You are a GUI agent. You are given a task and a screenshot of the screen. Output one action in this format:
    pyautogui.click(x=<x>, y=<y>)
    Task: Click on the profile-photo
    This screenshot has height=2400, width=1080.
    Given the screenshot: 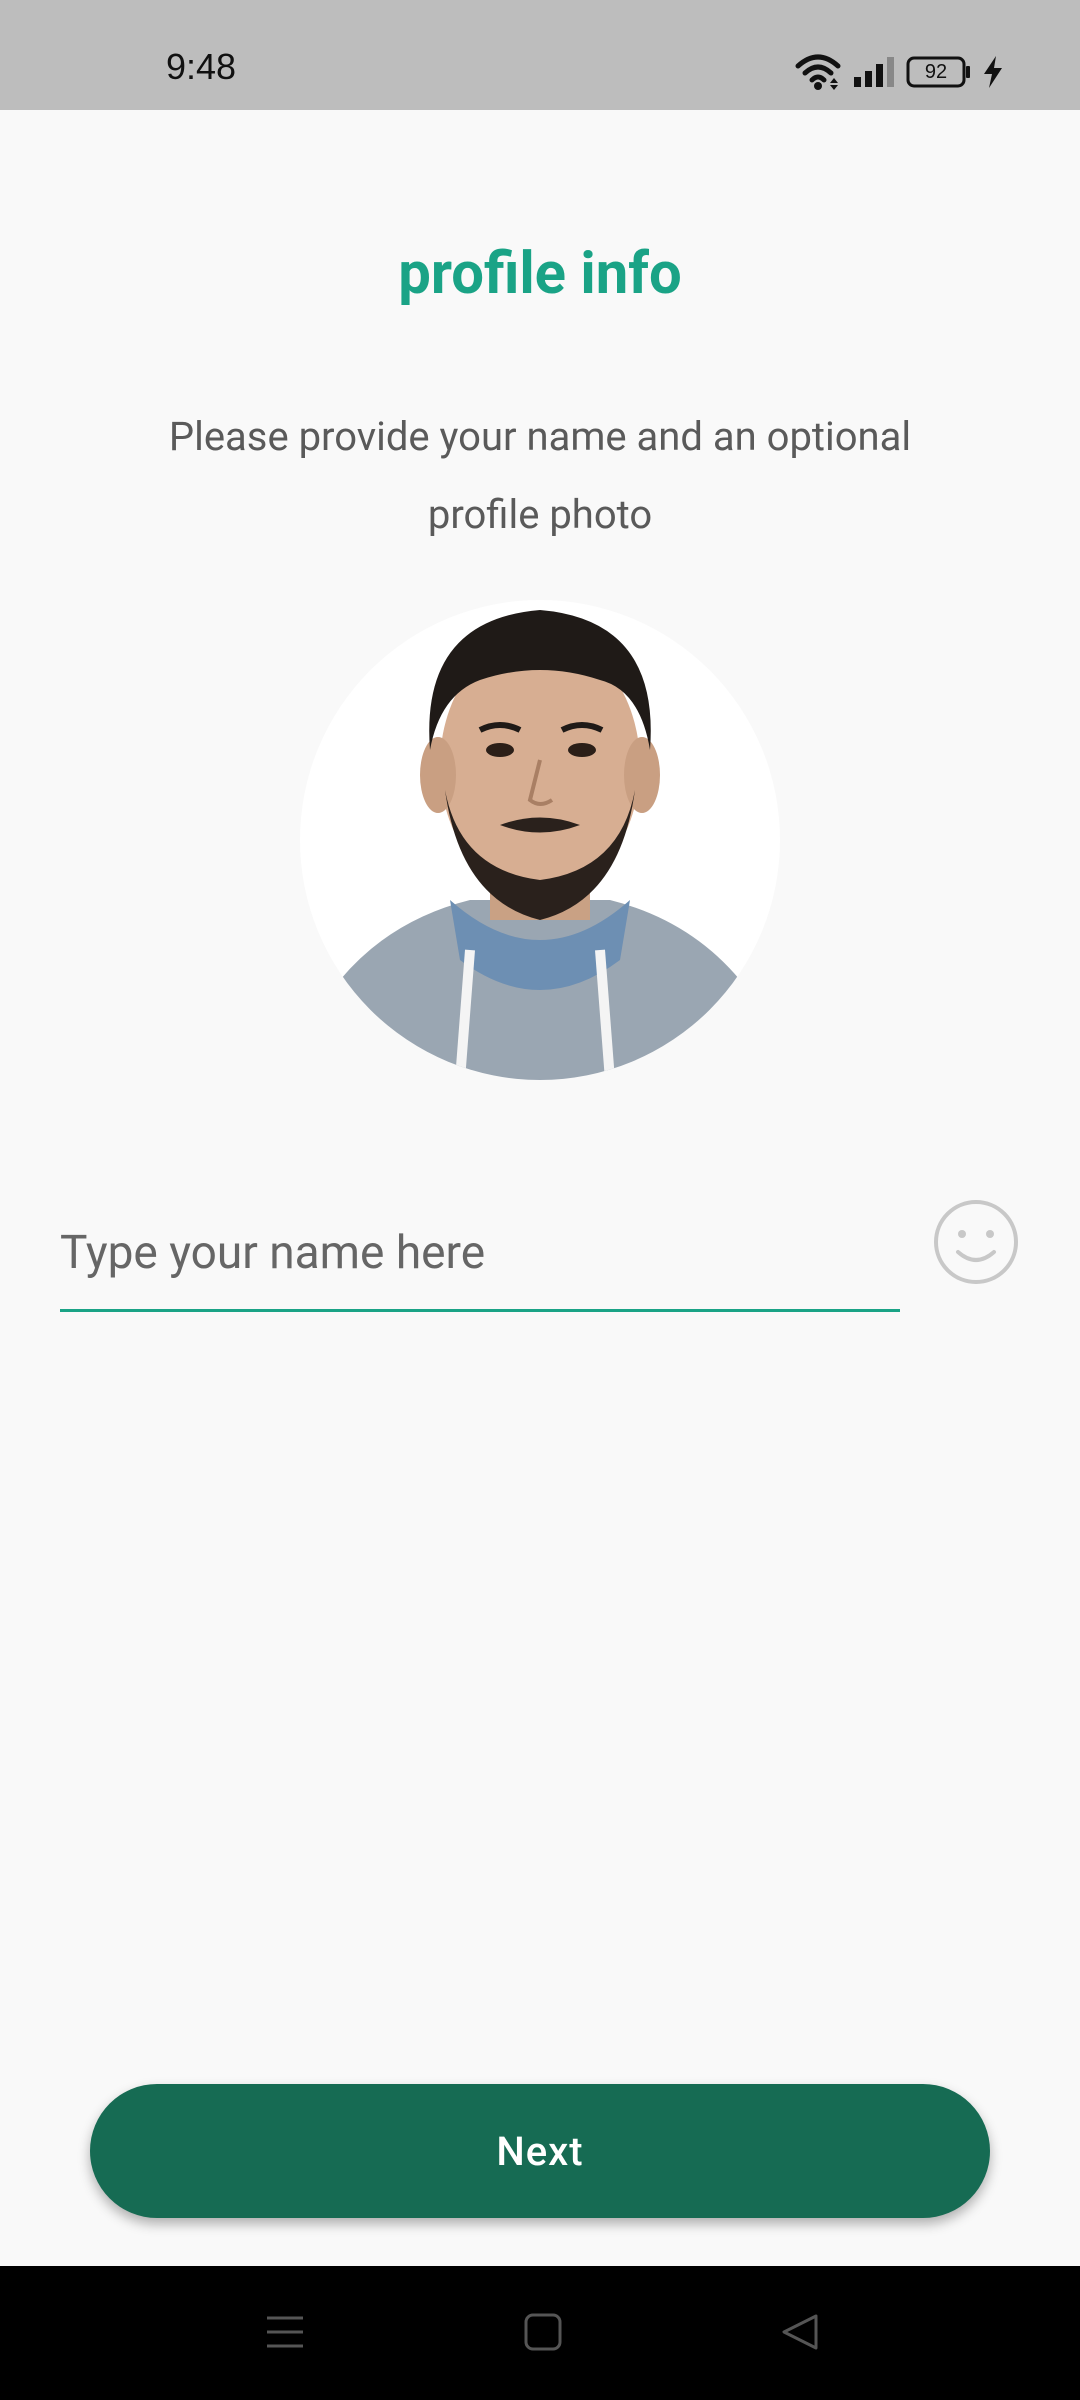 What is the action you would take?
    pyautogui.click(x=540, y=840)
    